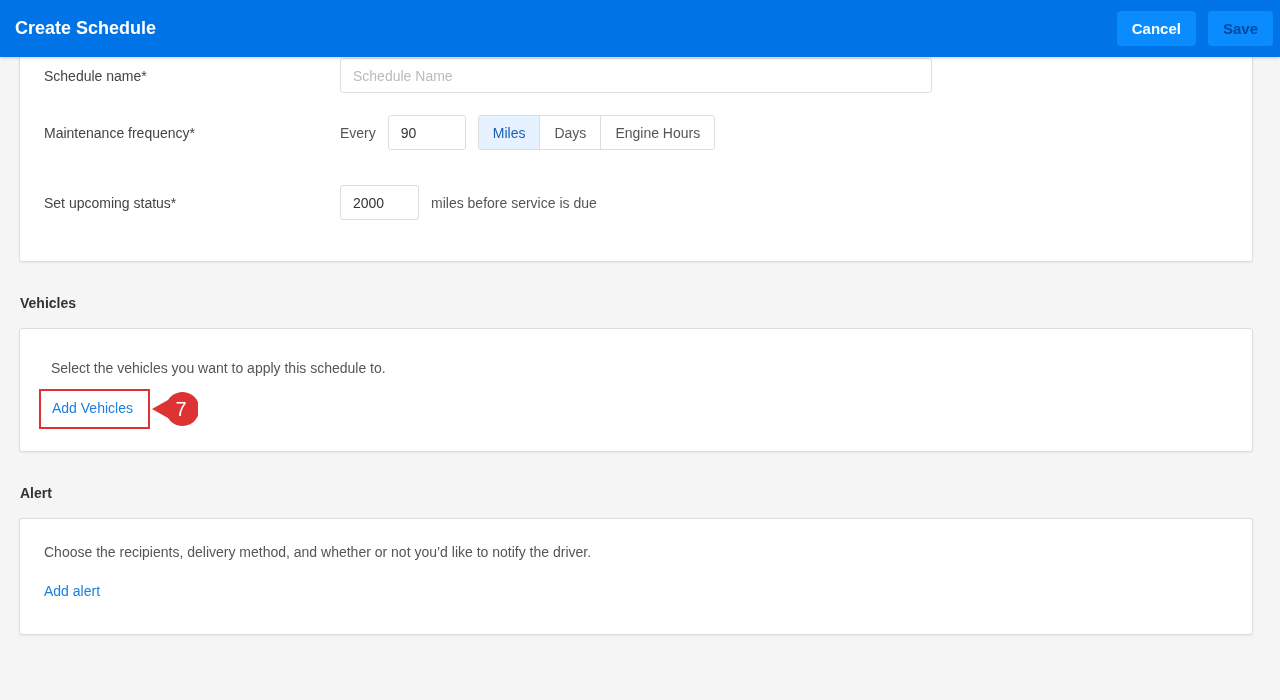  I want to click on field-label: Maintenance frequency*, so click(120, 132).